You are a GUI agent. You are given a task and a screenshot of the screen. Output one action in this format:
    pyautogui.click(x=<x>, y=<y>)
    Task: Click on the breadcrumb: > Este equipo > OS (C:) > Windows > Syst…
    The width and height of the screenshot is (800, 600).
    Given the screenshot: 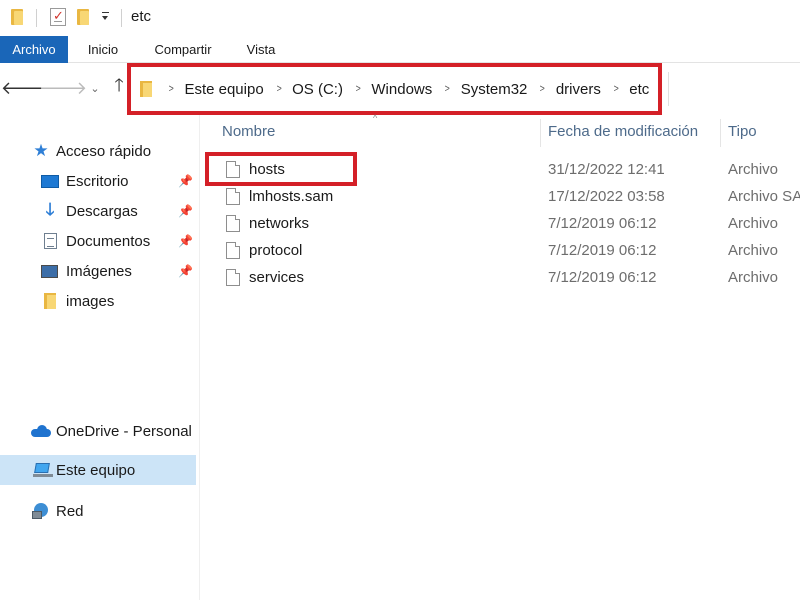 What is the action you would take?
    pyautogui.click(x=399, y=89)
    